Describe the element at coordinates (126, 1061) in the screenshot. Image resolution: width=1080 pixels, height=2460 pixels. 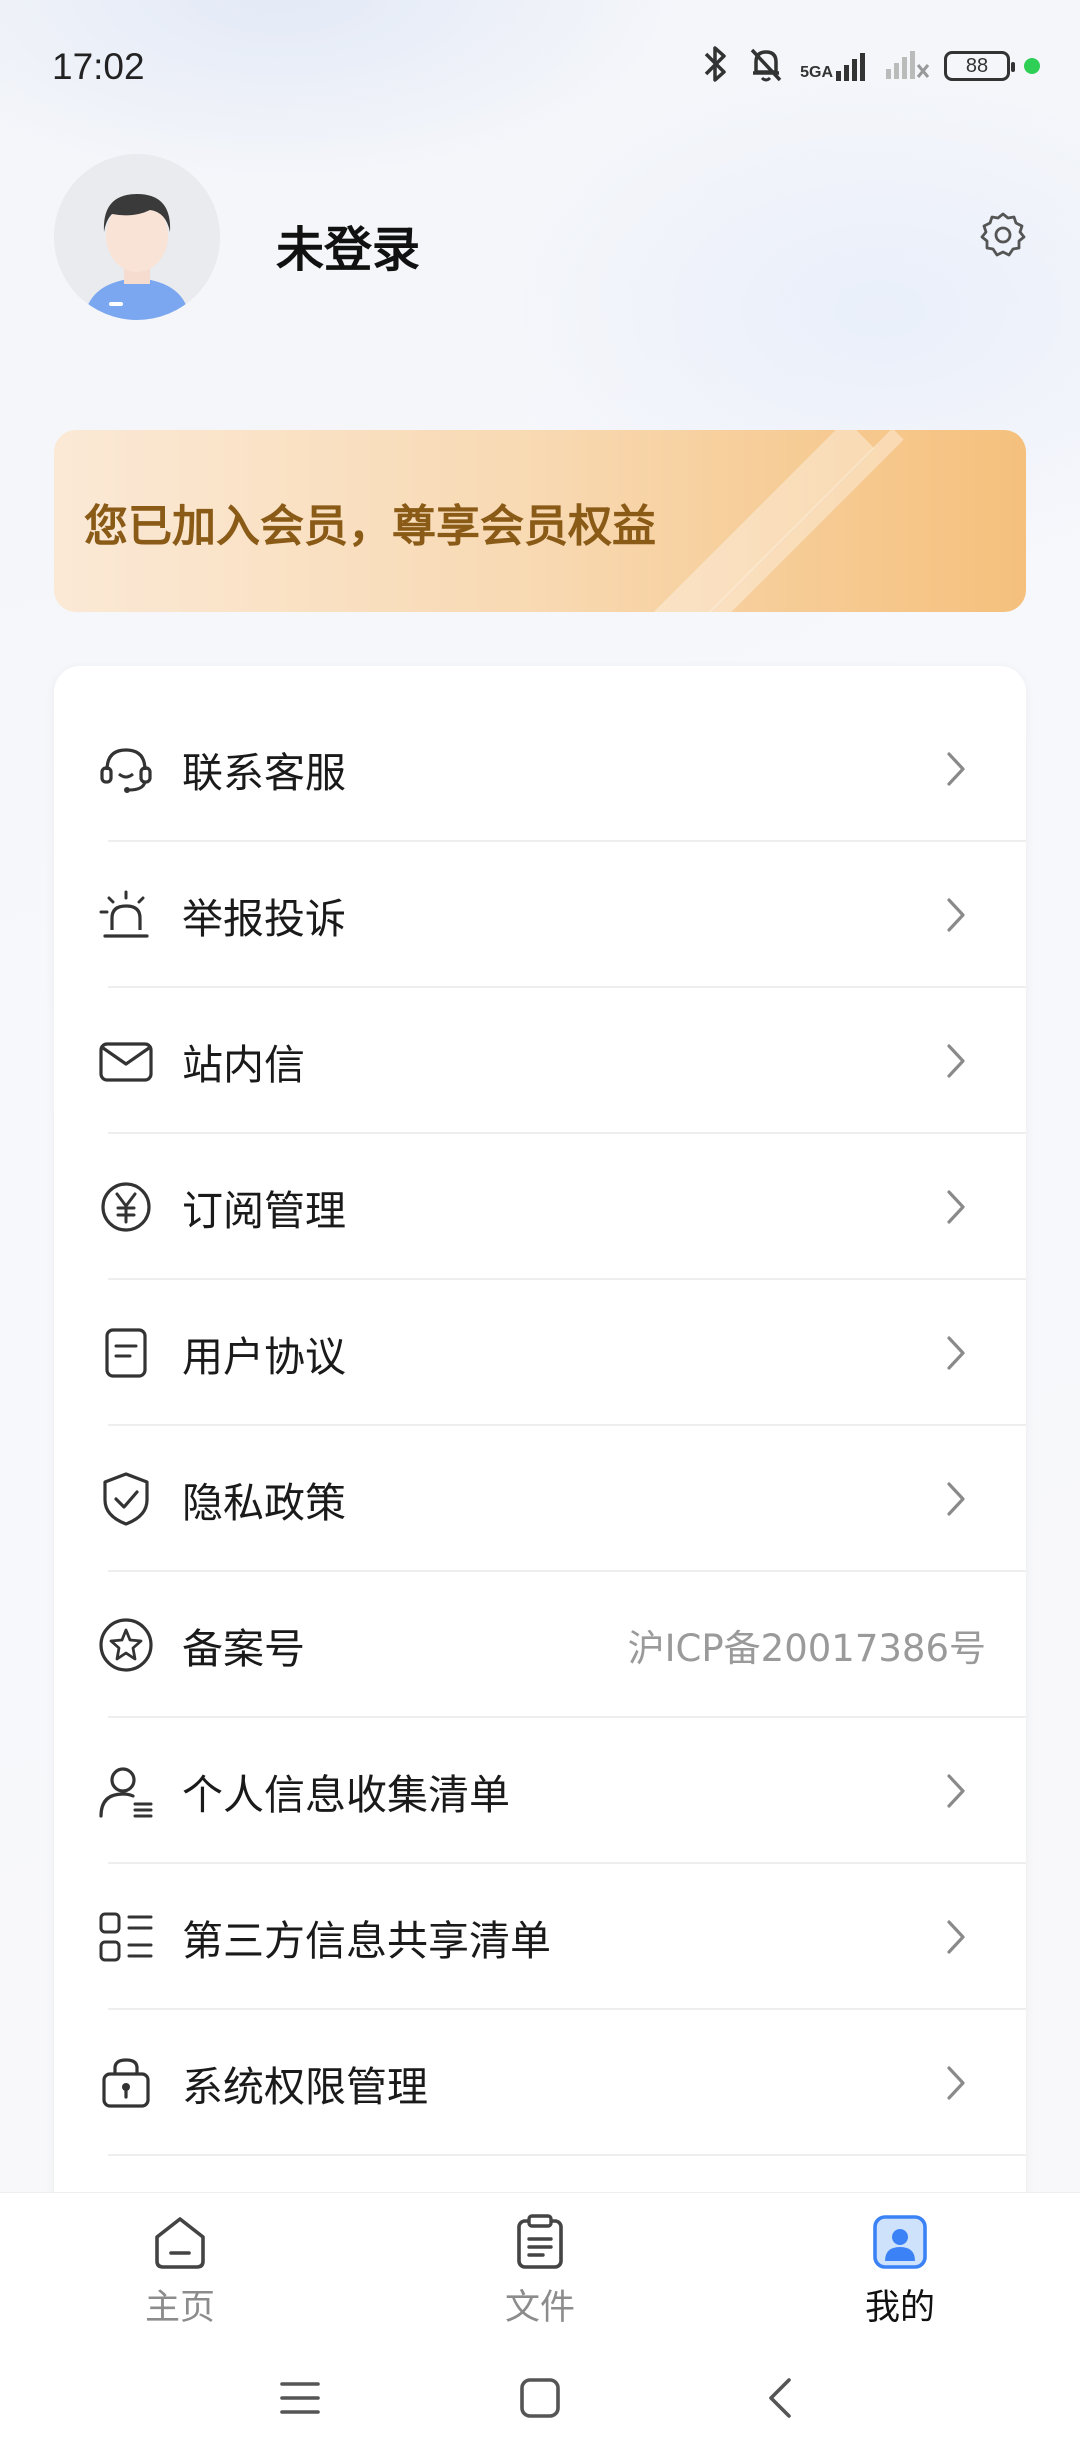
I see `mail-icon` at that location.